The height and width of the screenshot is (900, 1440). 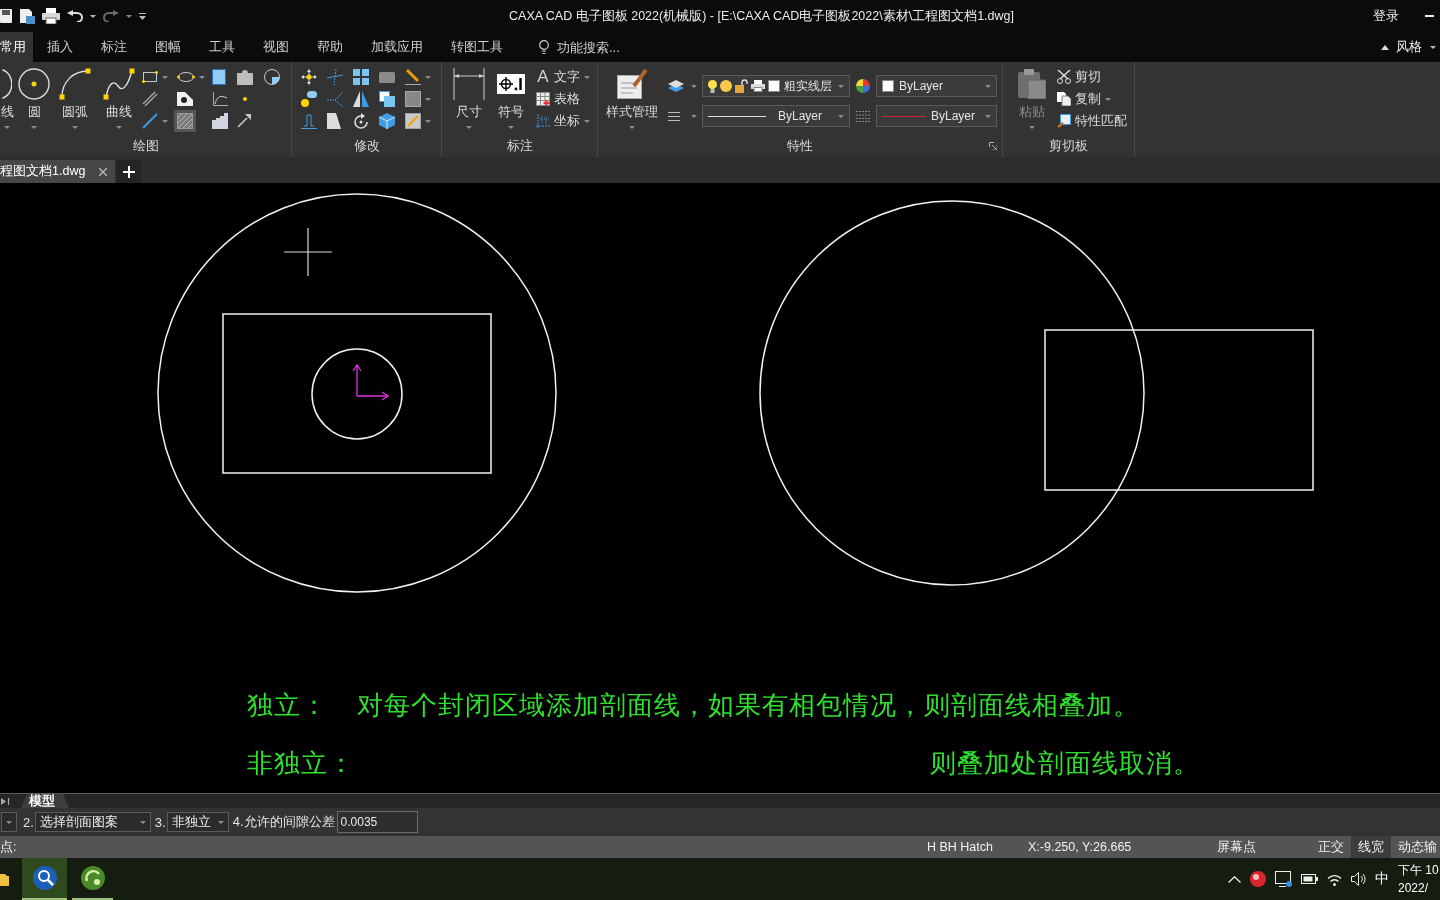 What do you see at coordinates (563, 99) in the screenshot?
I see `ribbon-small-button: 表格` at bounding box center [563, 99].